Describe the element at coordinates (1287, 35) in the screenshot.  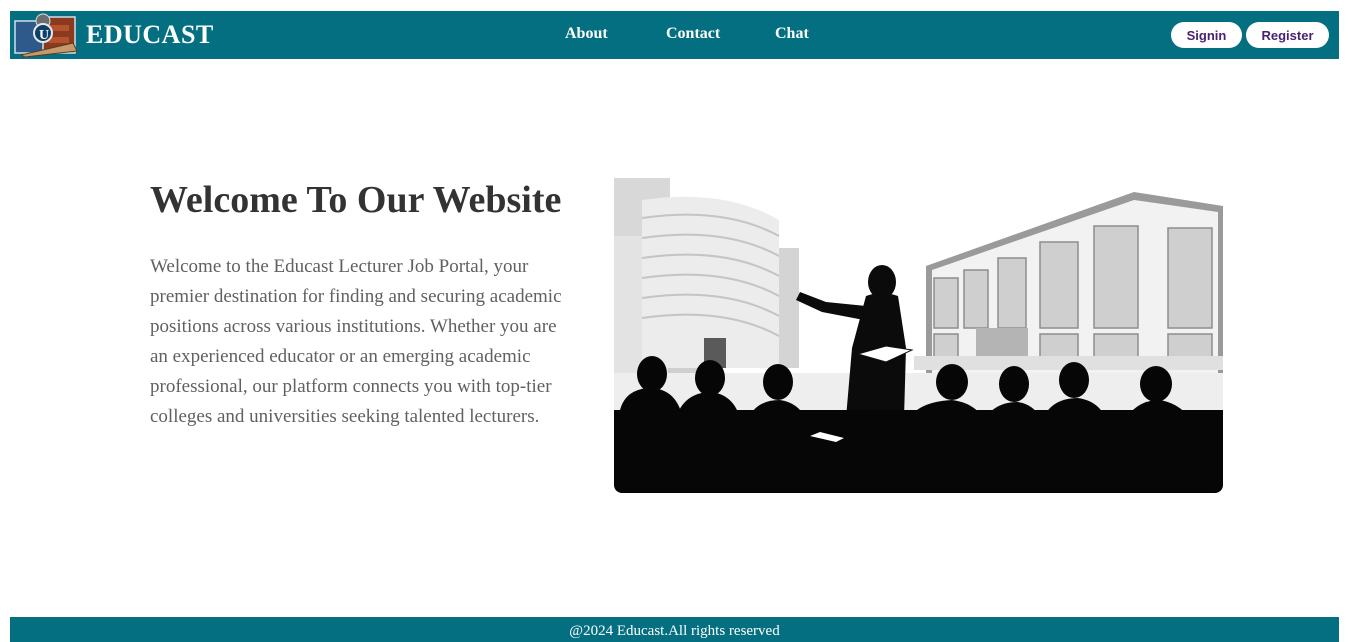
I see `register-button: Register` at that location.